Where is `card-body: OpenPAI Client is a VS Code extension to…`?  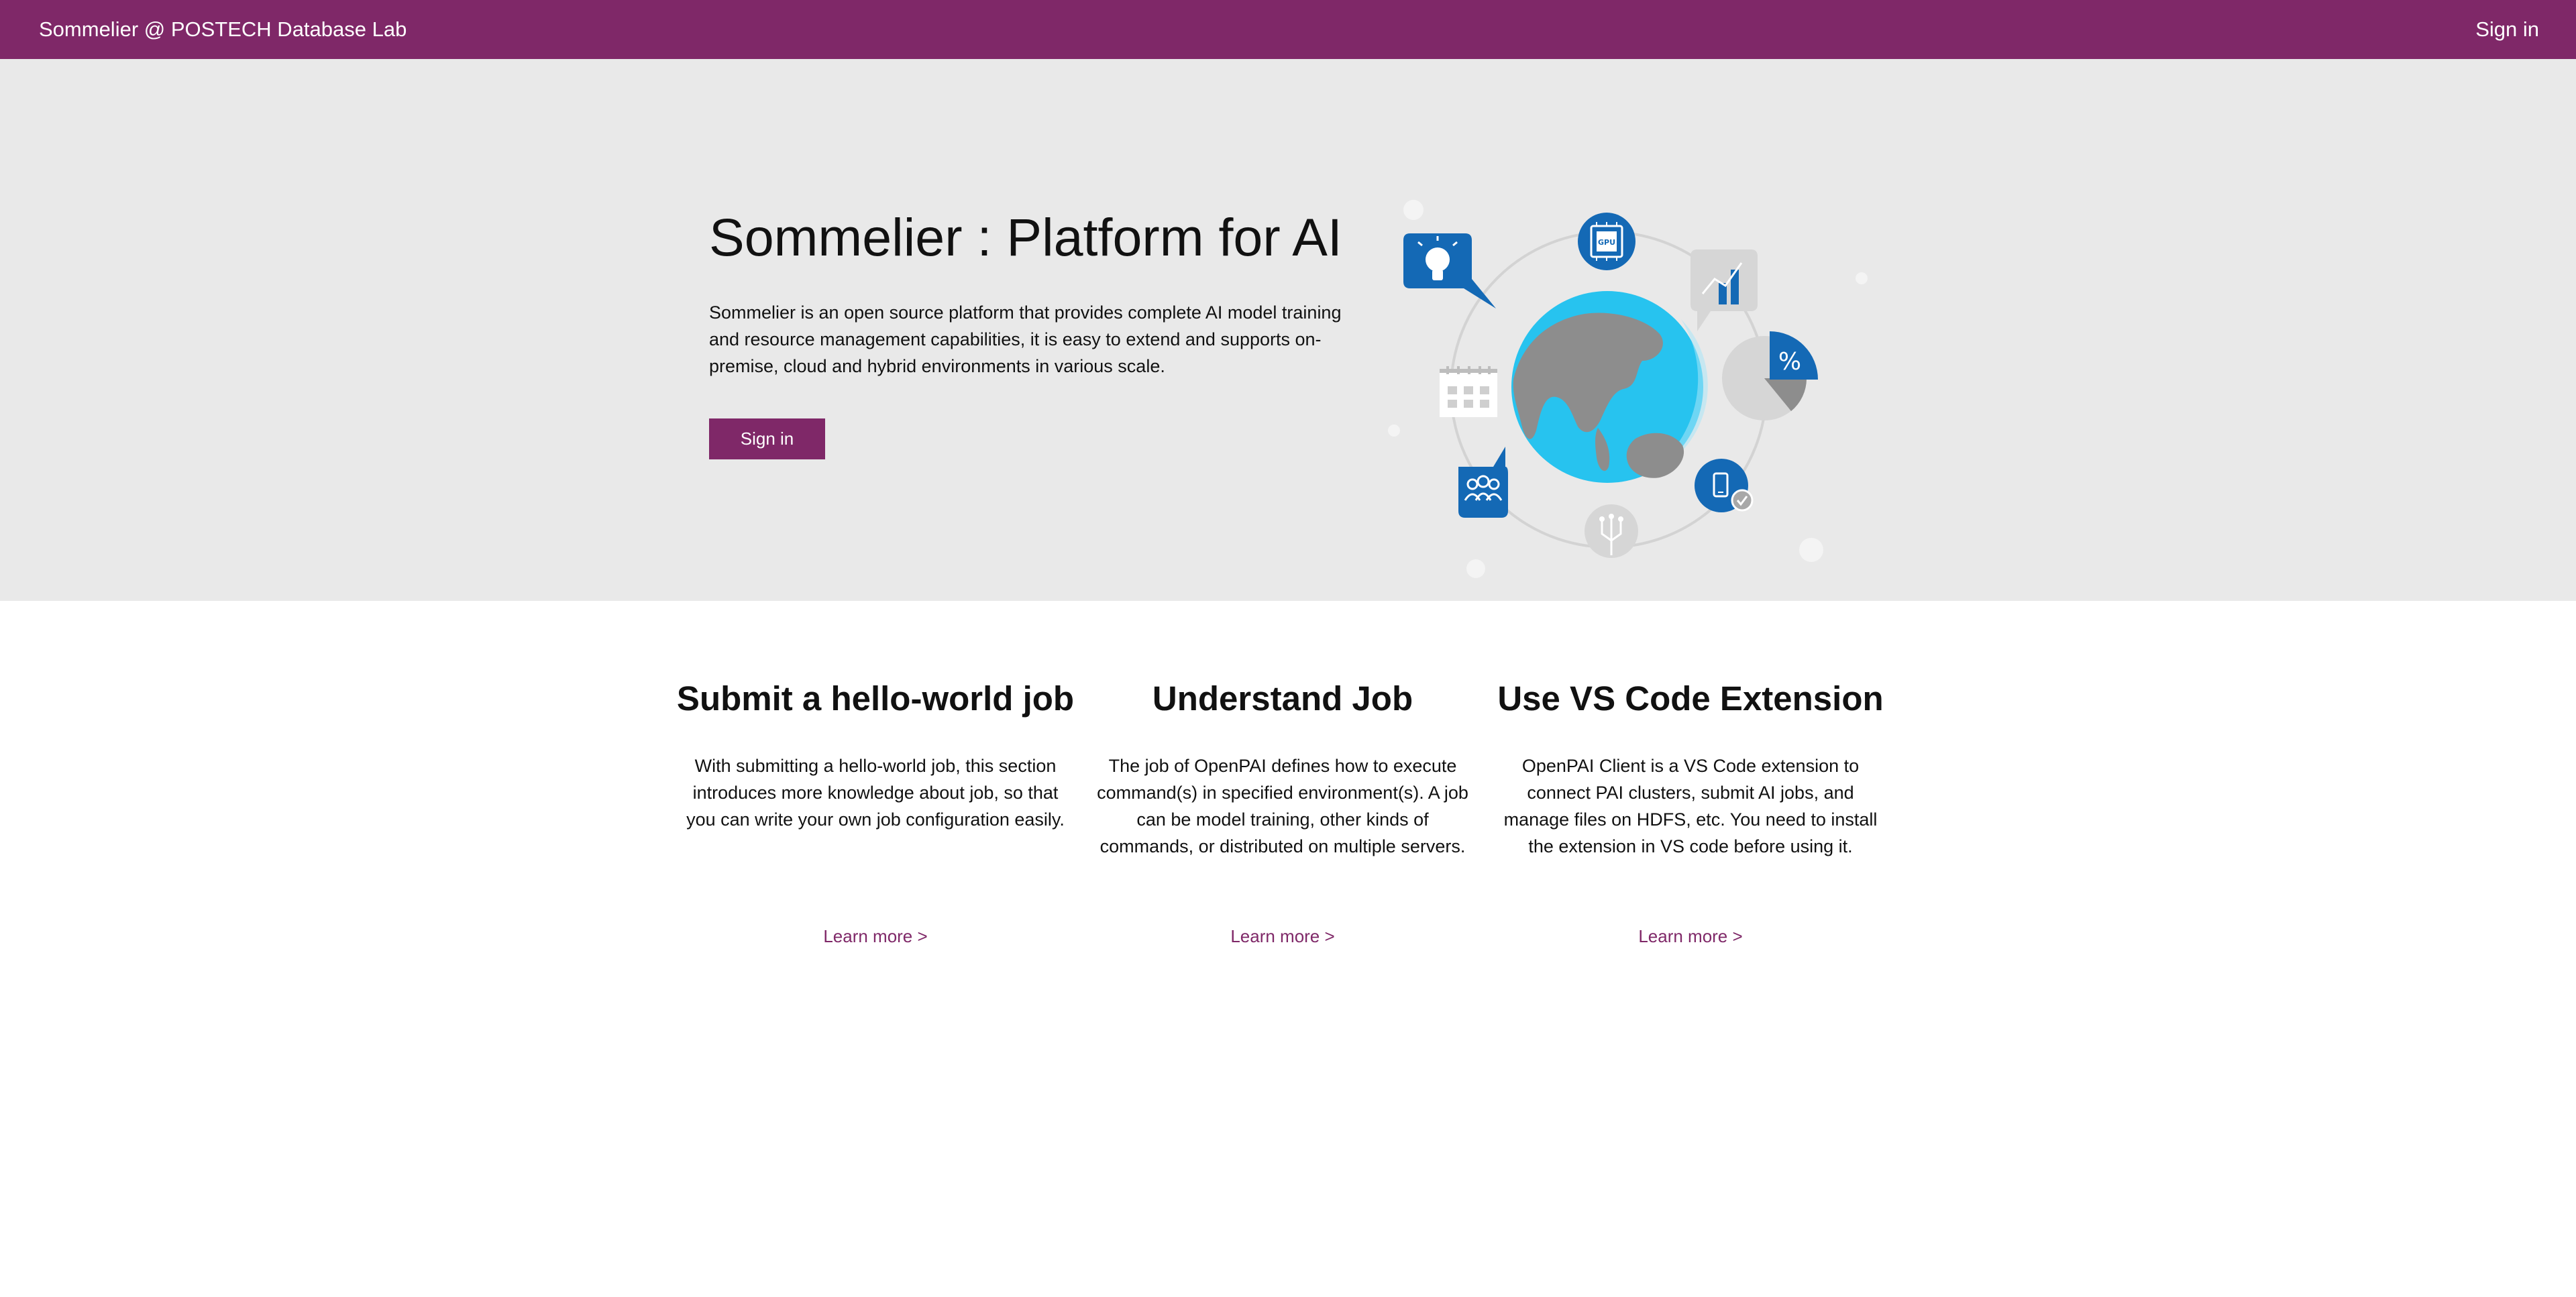 card-body: OpenPAI Client is a VS Code extension to… is located at coordinates (1690, 806).